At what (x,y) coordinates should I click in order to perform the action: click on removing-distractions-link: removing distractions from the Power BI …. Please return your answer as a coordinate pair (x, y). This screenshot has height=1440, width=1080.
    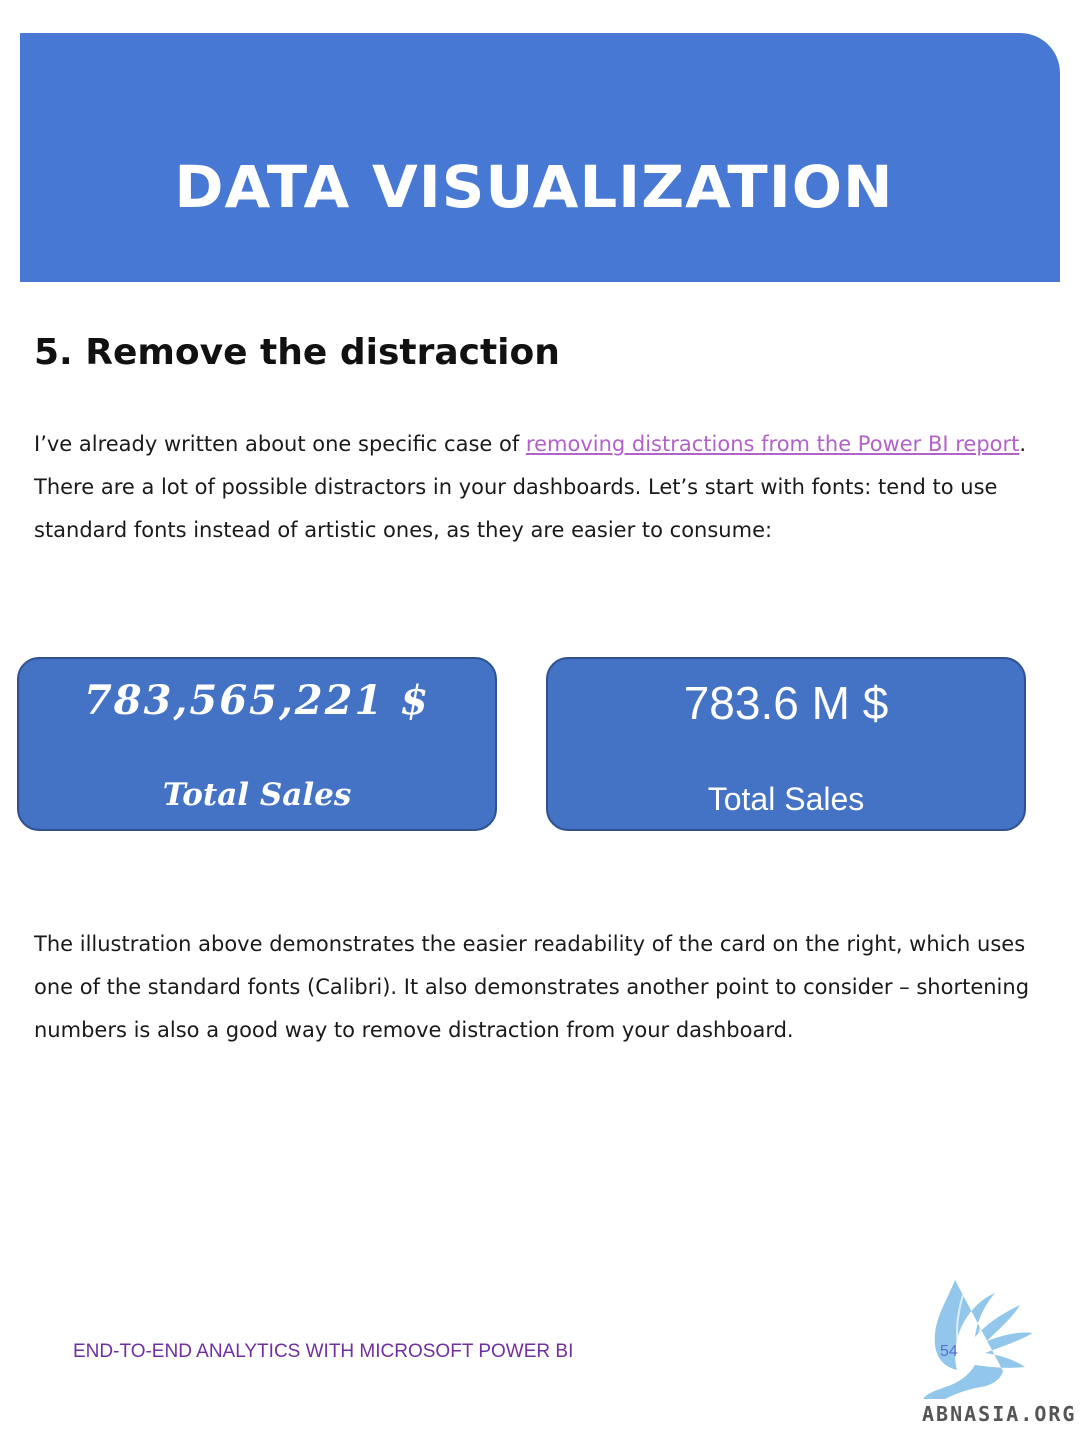
    Looking at the image, I should click on (772, 444).